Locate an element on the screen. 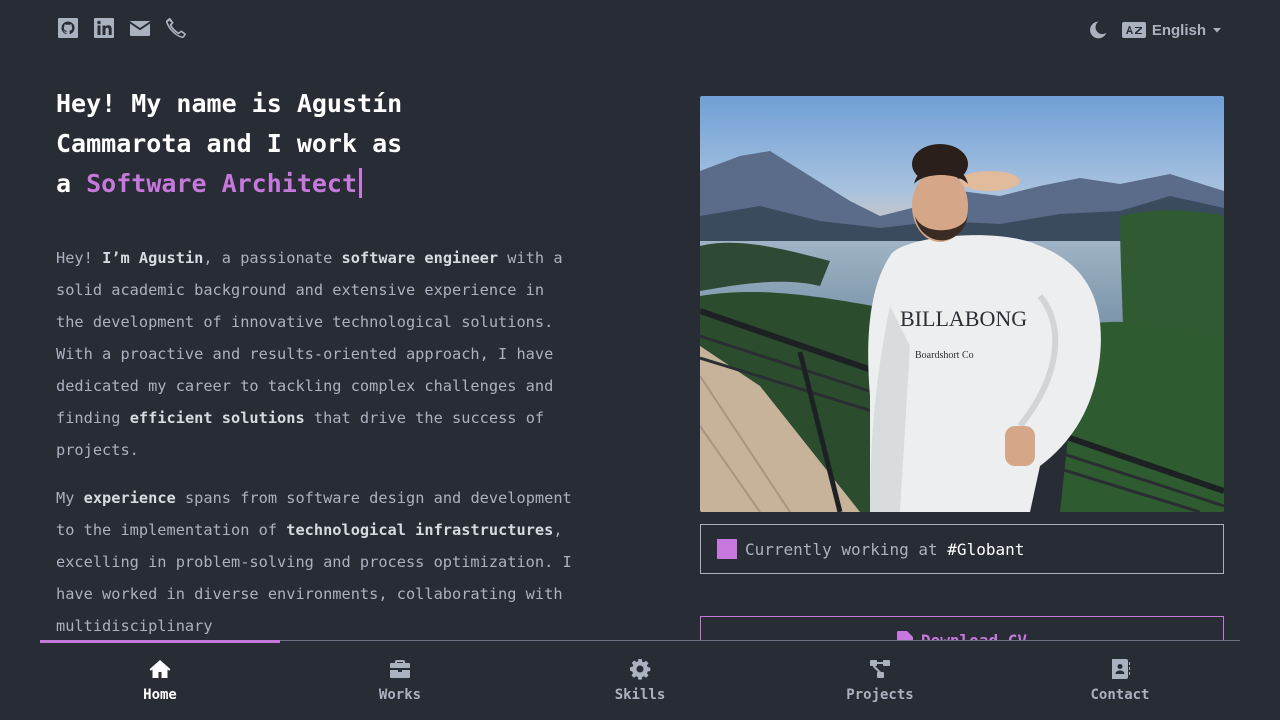 Image resolution: width=1280 pixels, height=720 pixels. about-p2-segment-1: experience is located at coordinates (129, 498).